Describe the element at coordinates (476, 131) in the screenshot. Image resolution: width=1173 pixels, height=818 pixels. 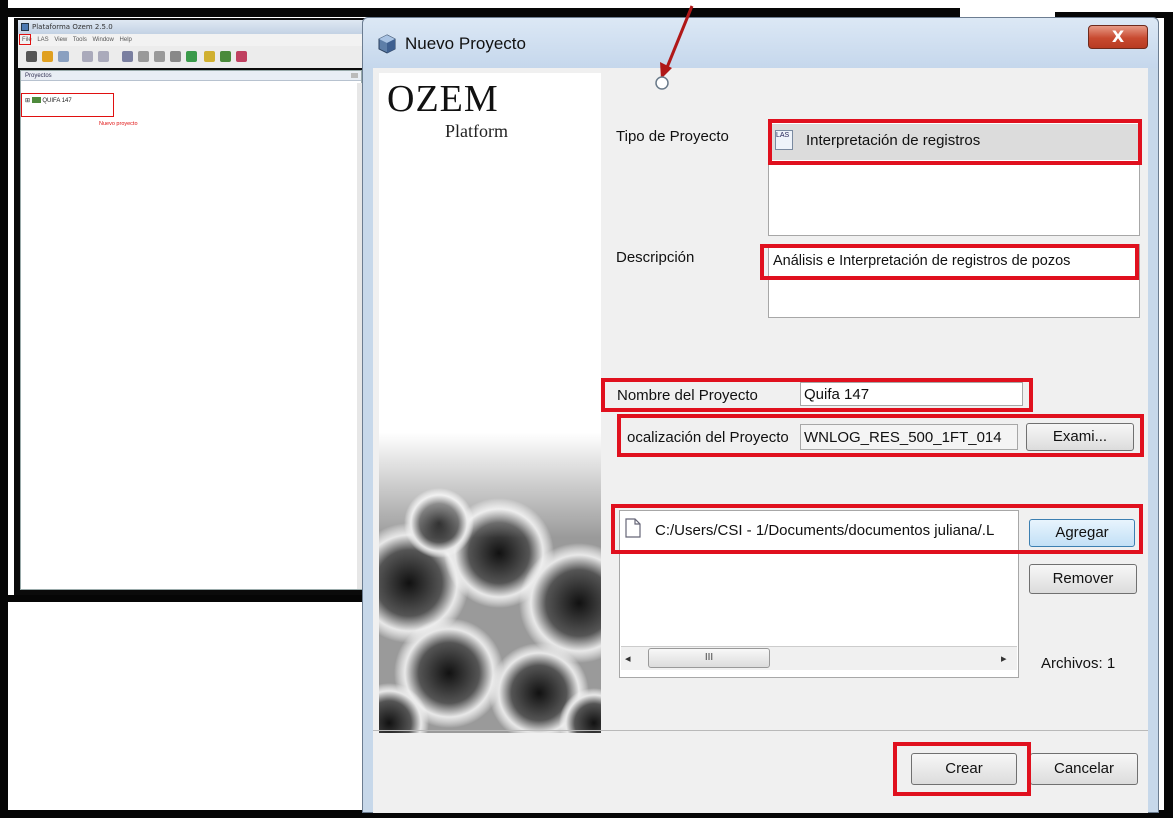
I see `brand-subtitle: Platform` at that location.